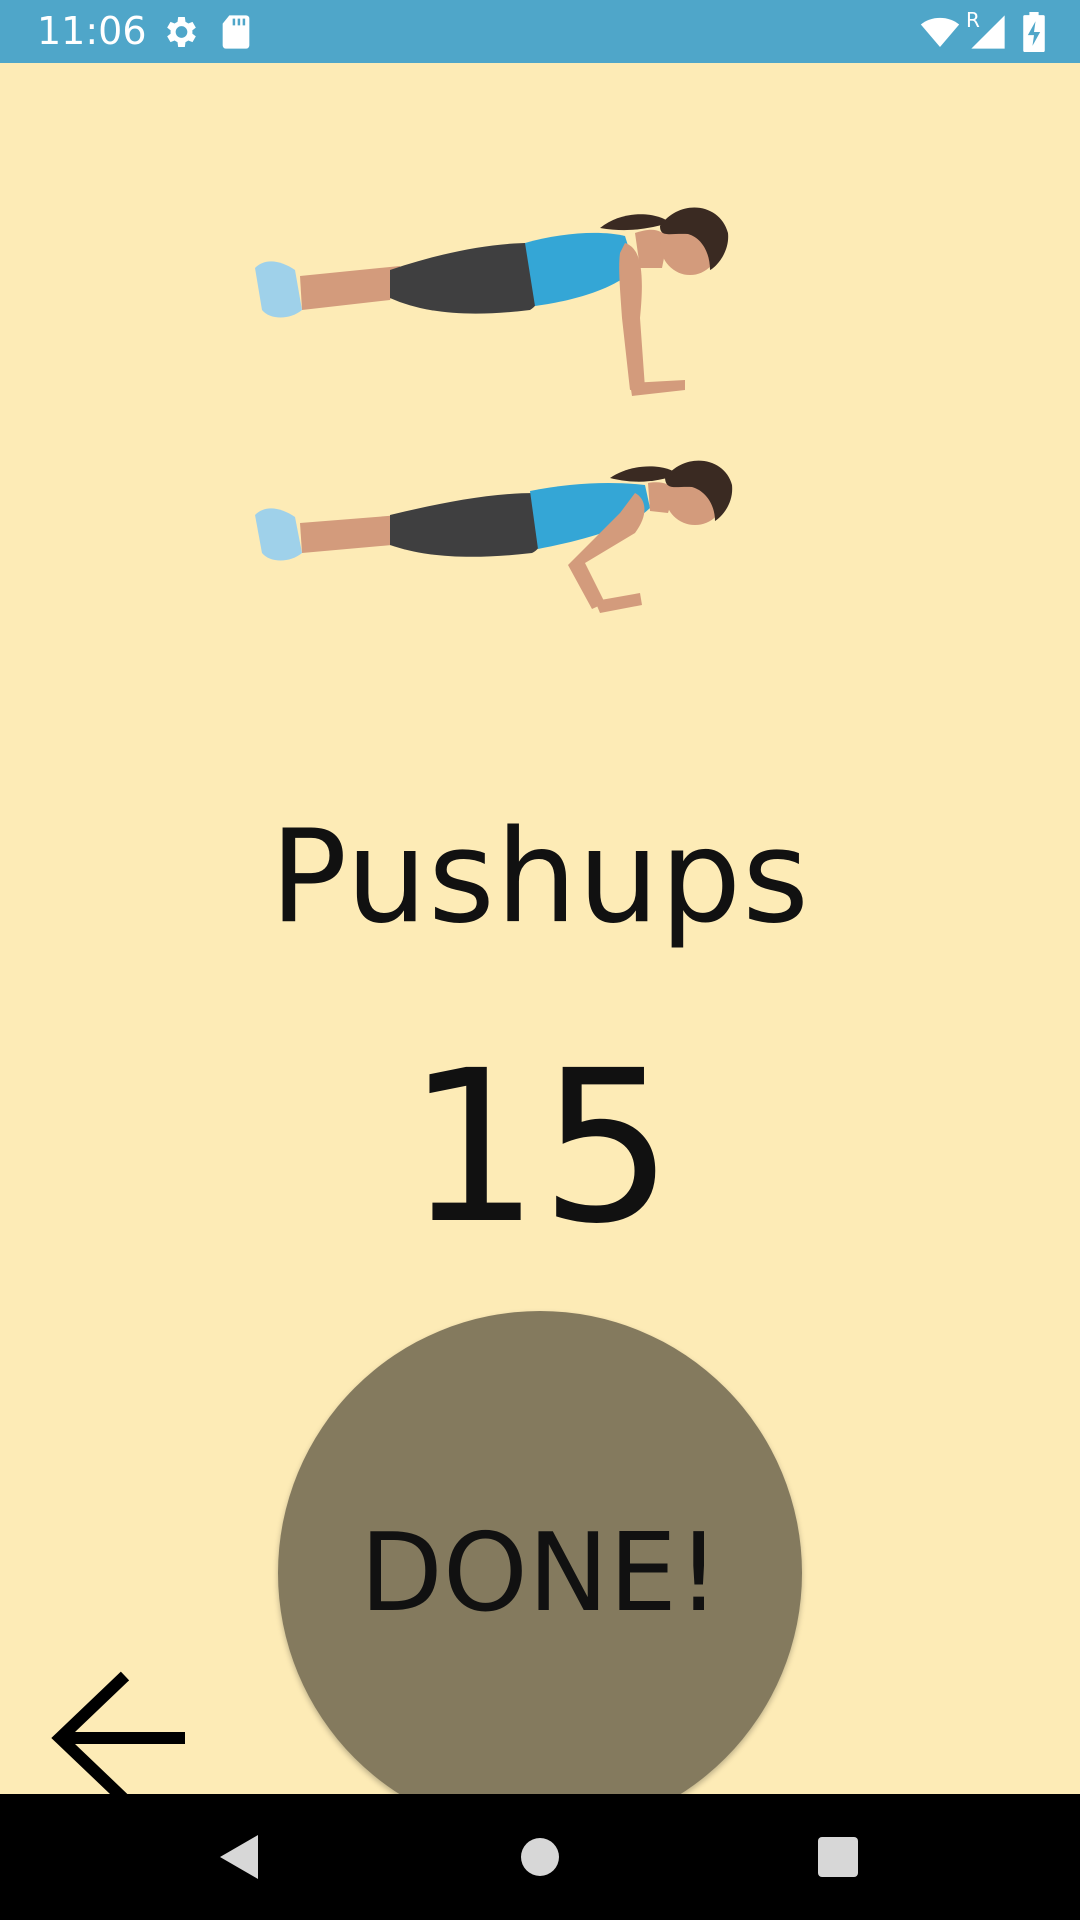 This screenshot has height=1920, width=1080. I want to click on wifi-icon, so click(940, 32).